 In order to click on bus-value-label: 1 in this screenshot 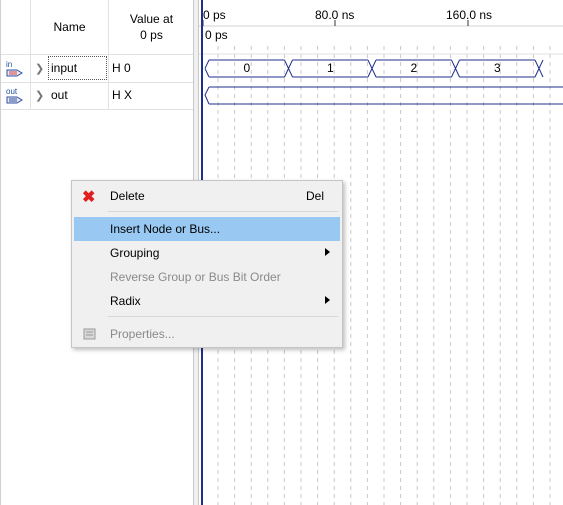, I will do `click(330, 68)`.